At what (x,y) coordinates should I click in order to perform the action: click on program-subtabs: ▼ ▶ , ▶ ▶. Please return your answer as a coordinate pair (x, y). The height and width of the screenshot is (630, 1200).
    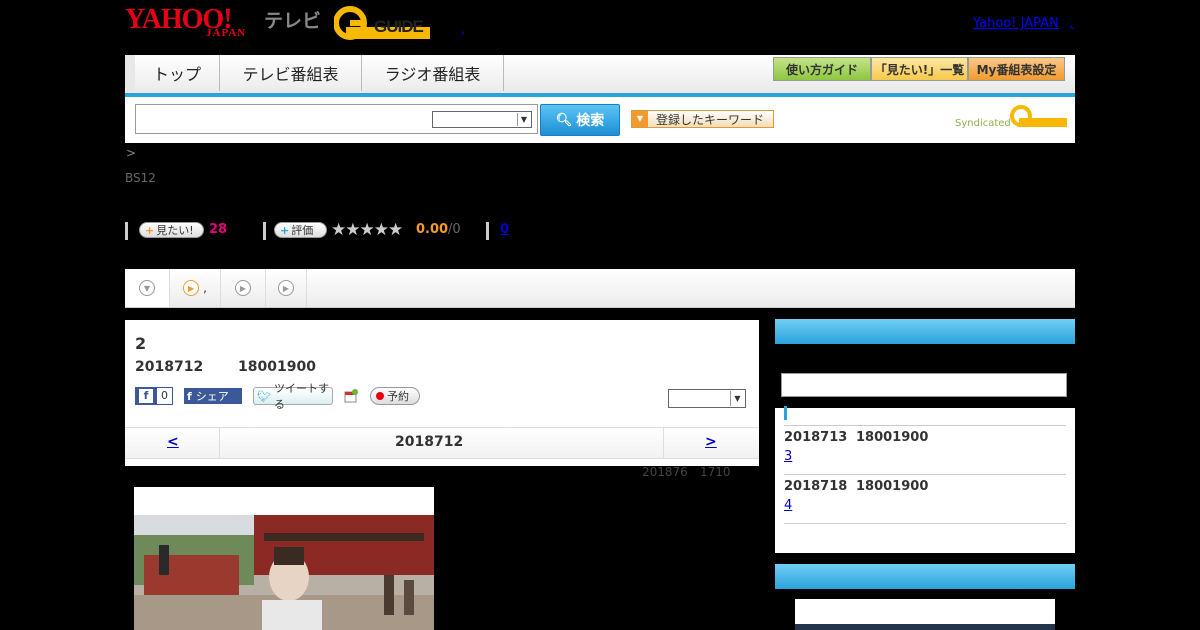
    Looking at the image, I should click on (600, 288).